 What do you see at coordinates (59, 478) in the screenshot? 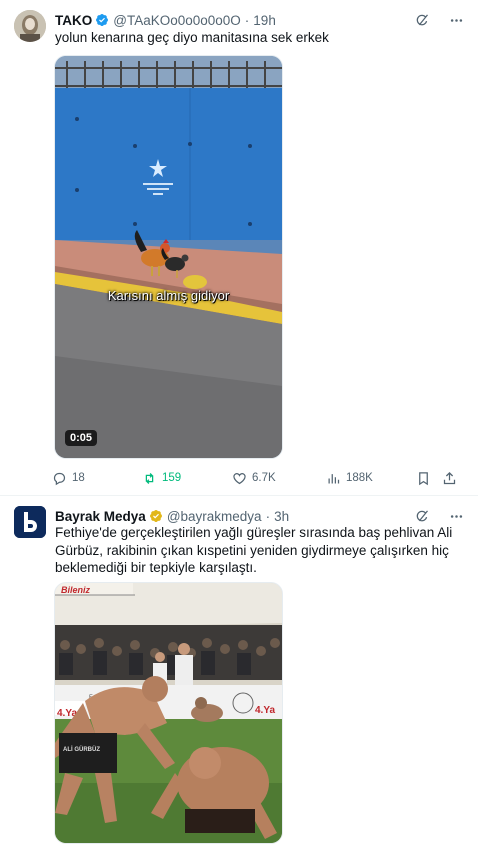
I see `reply-icon` at bounding box center [59, 478].